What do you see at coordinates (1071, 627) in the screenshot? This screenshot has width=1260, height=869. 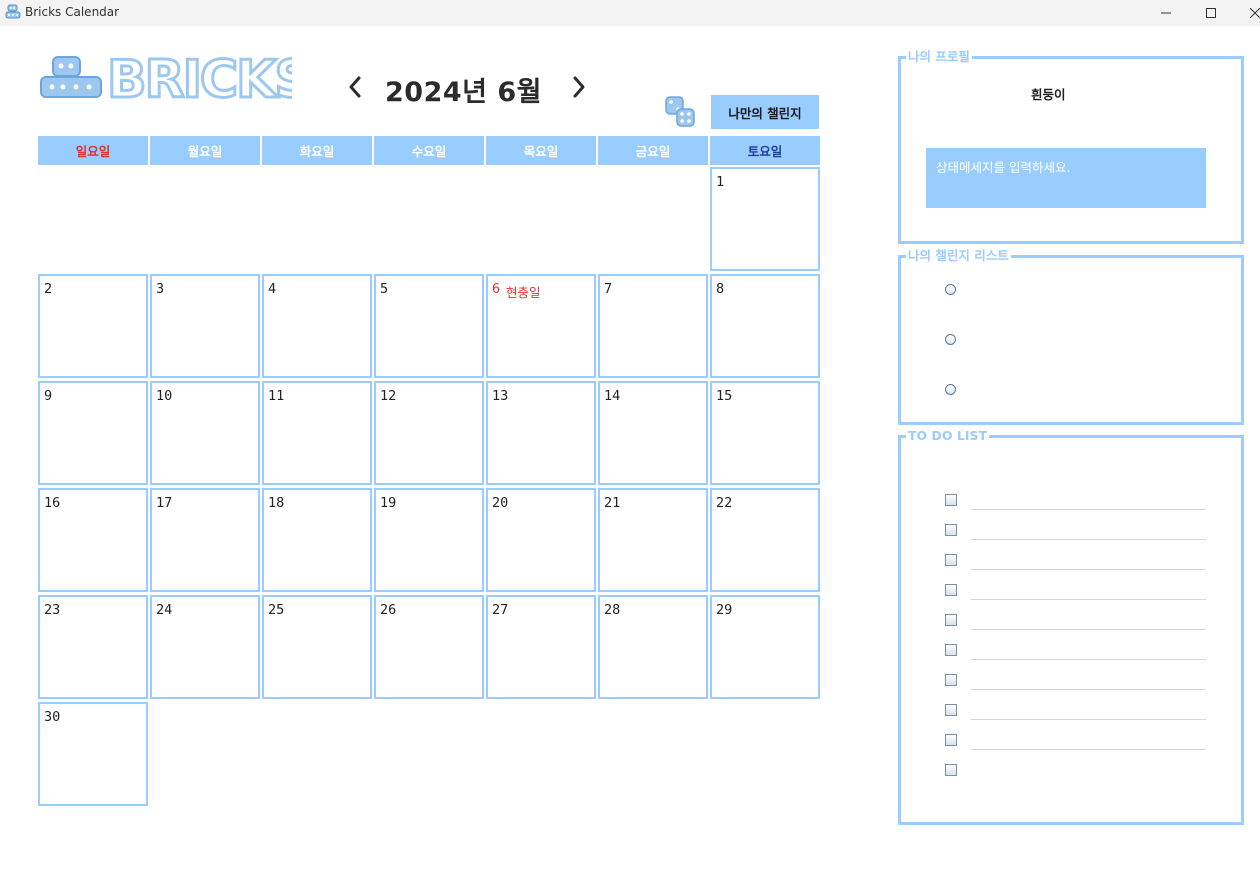 I see `todo-panel: TO DO LIST` at bounding box center [1071, 627].